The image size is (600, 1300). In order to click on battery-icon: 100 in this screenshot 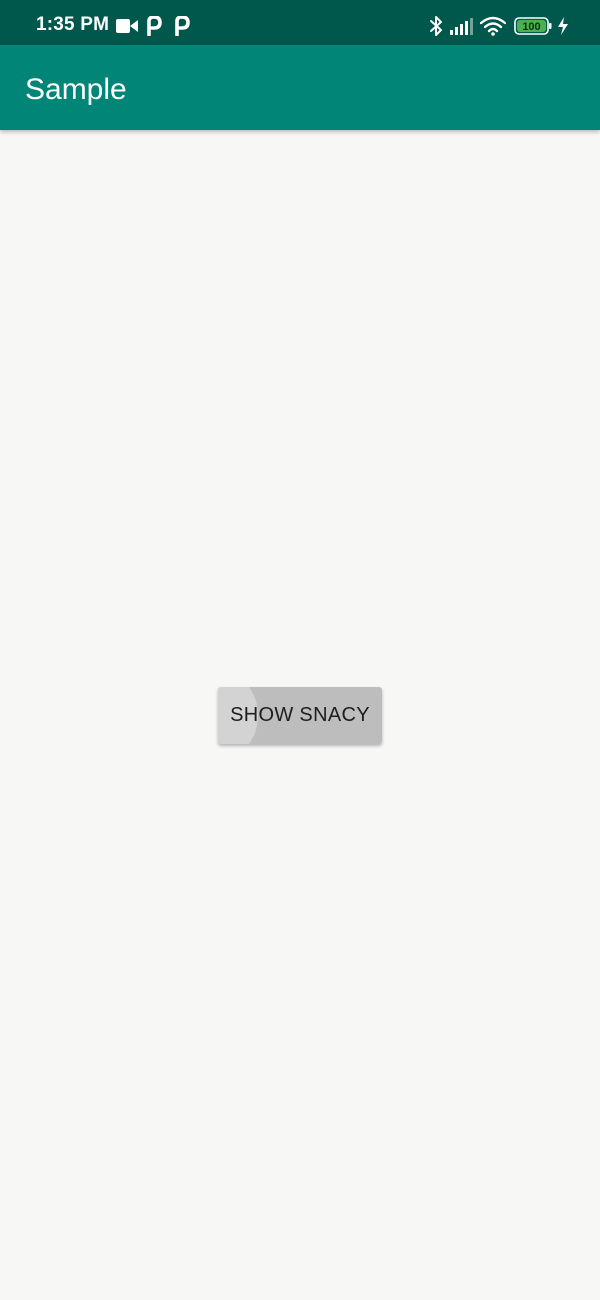, I will do `click(533, 26)`.